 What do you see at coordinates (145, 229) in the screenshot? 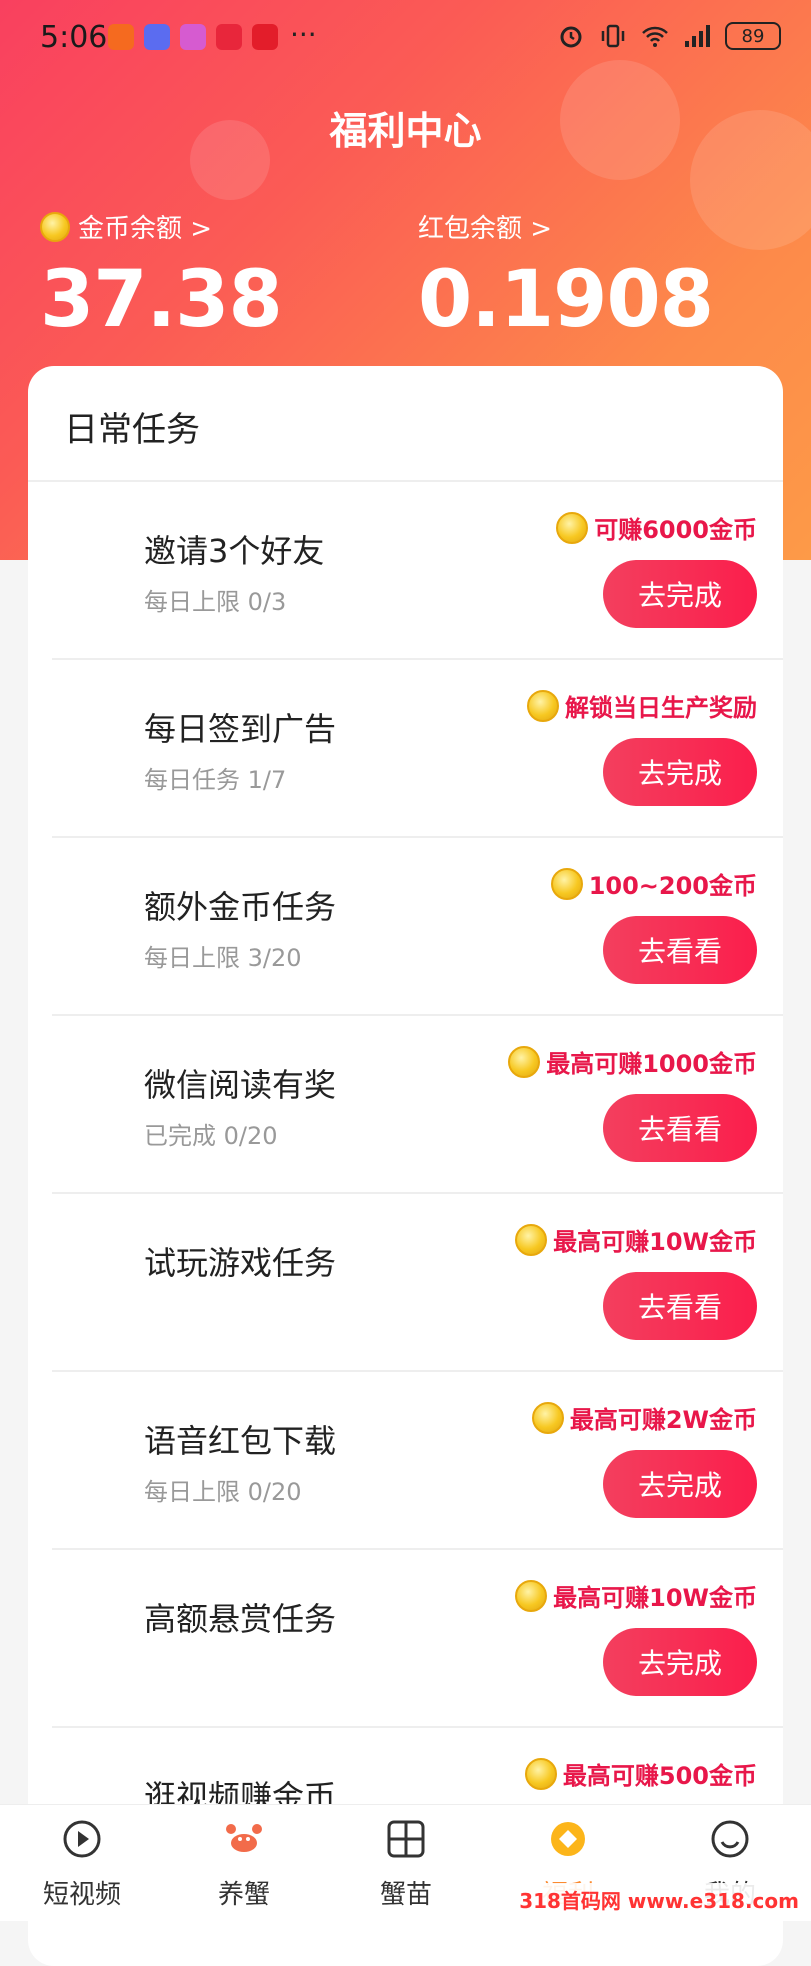
I see `coin-balance-label: 金币余额 >` at bounding box center [145, 229].